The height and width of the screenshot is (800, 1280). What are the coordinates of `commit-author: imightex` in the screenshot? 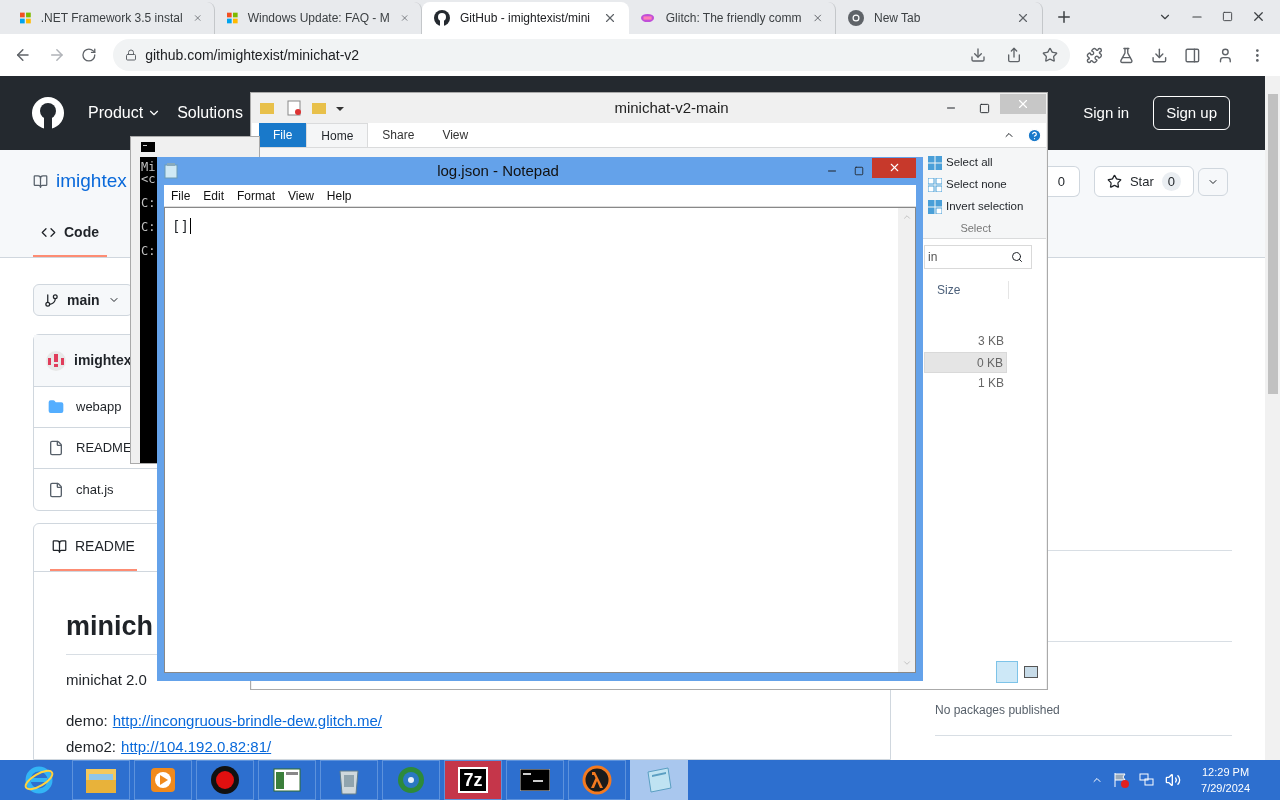 It's located at (103, 360).